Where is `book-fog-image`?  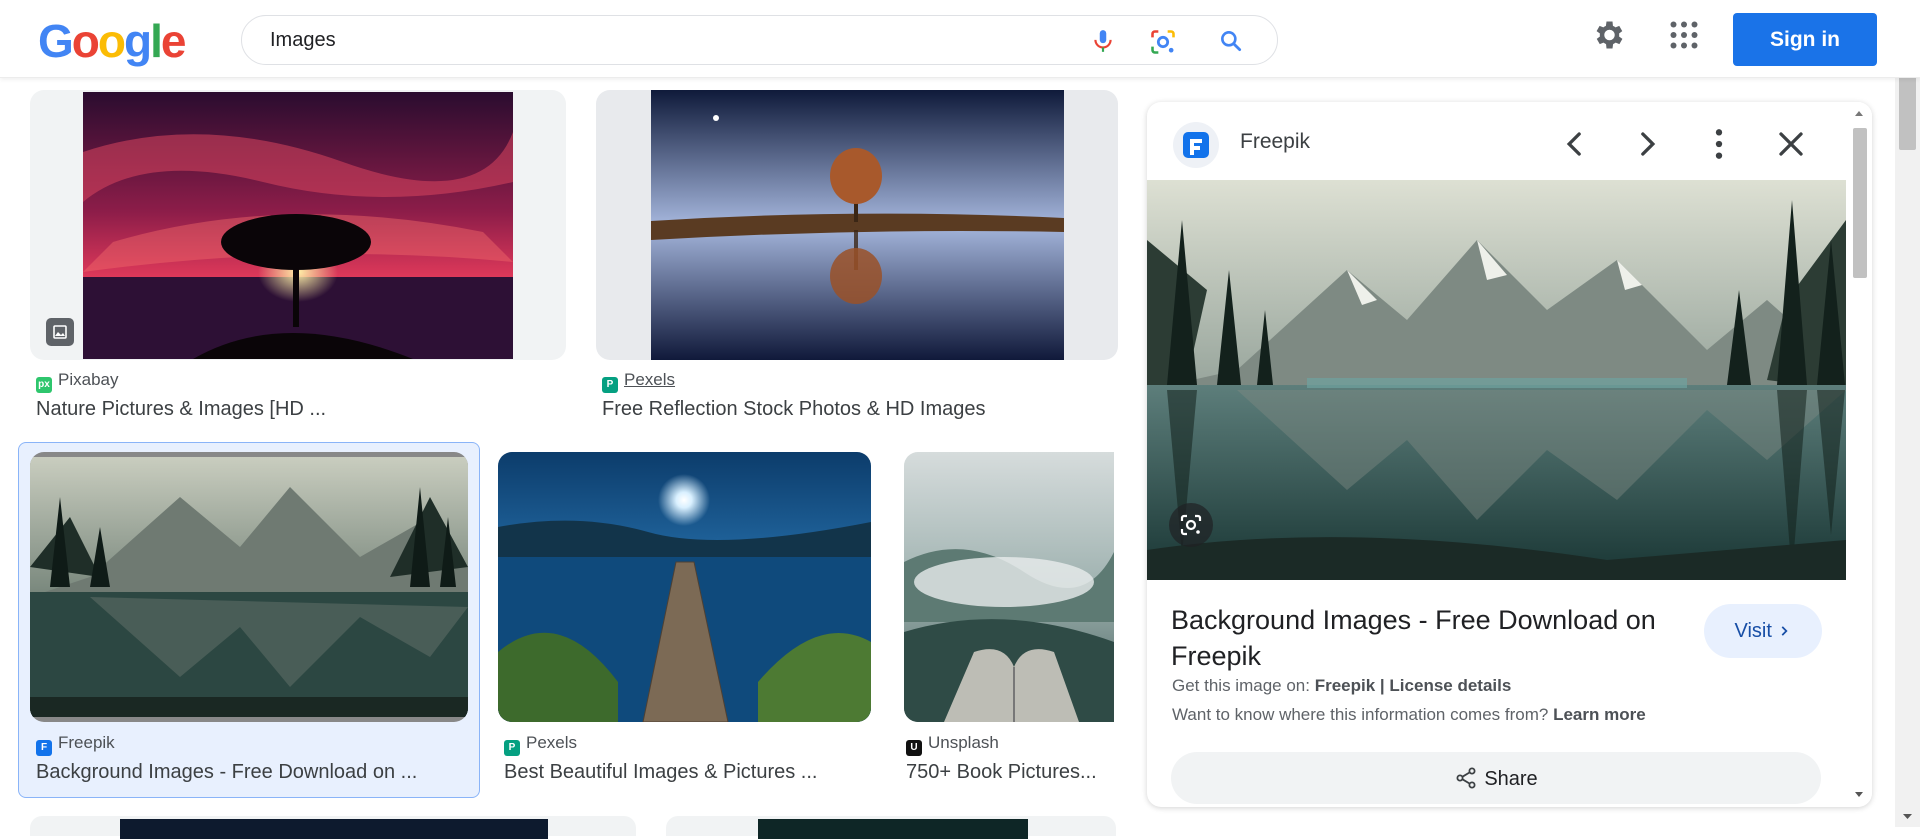
book-fog-image is located at coordinates (1009, 587).